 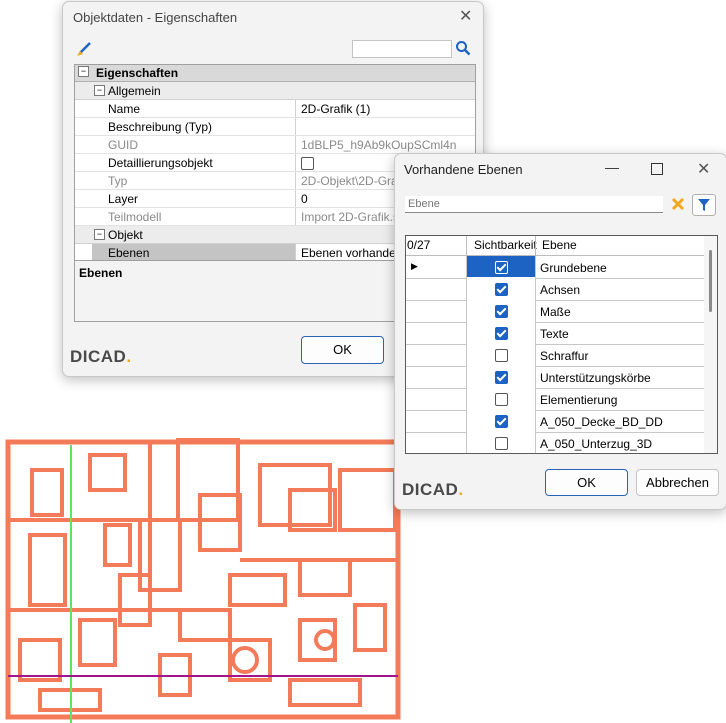 What do you see at coordinates (657, 169) in the screenshot?
I see `maximize-icon` at bounding box center [657, 169].